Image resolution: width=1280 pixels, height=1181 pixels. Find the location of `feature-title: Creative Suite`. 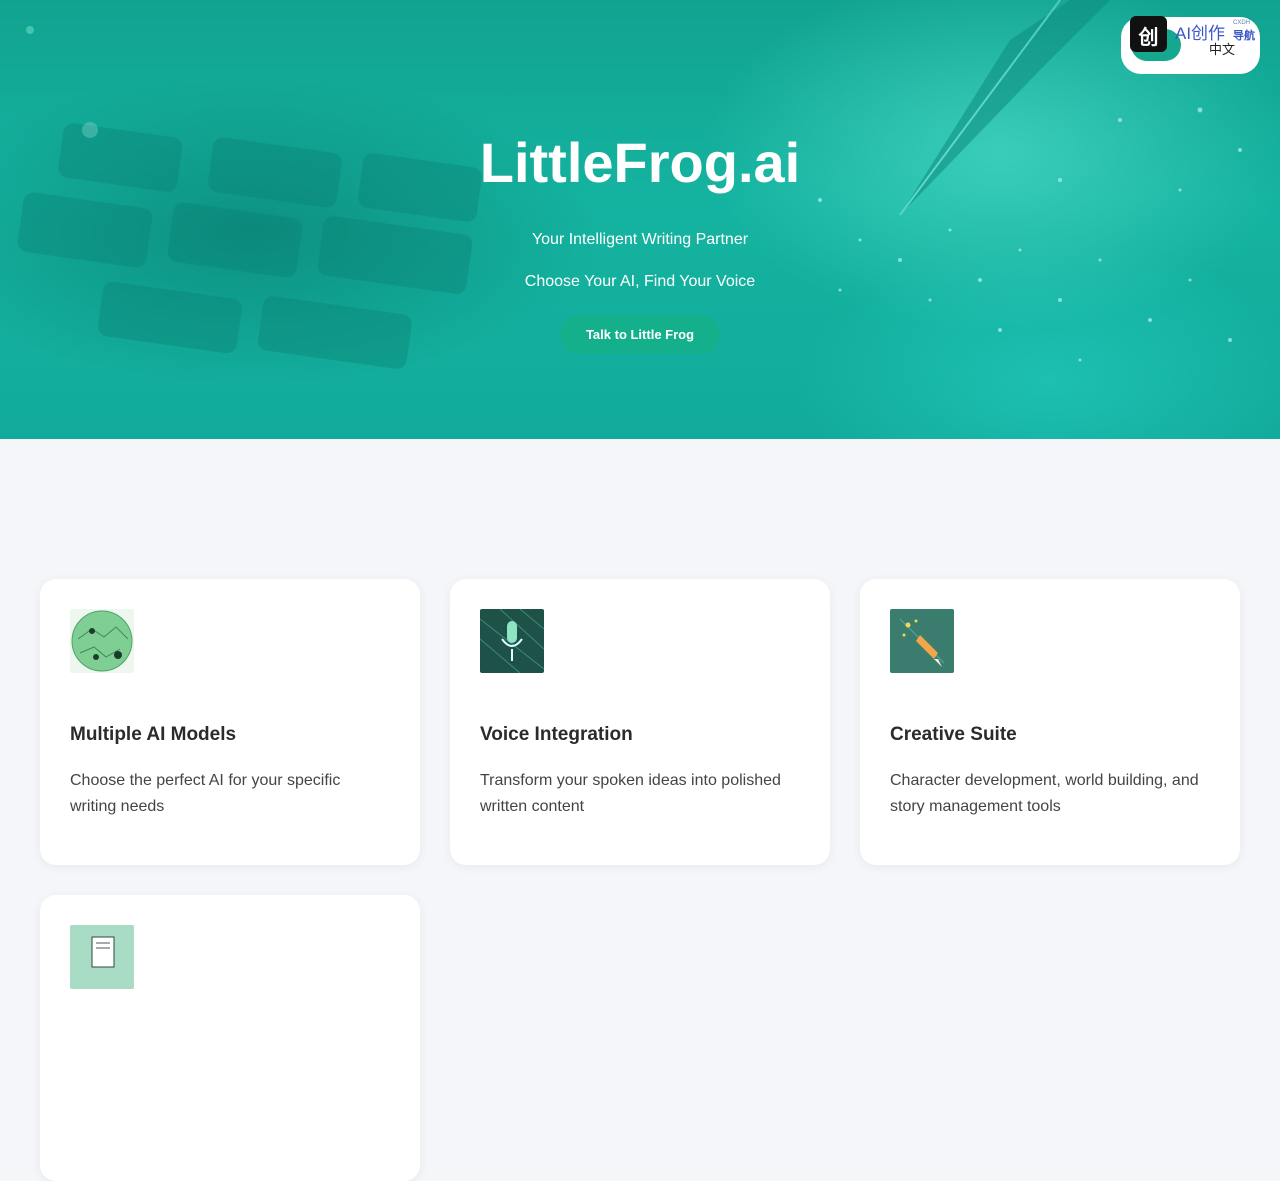

feature-title: Creative Suite is located at coordinates (953, 734).